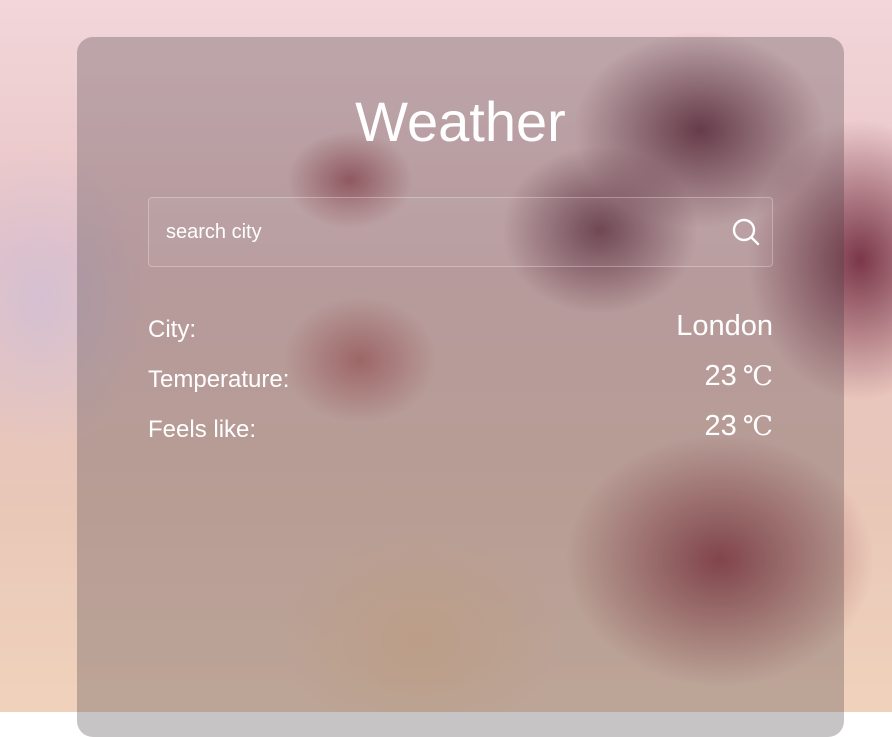 This screenshot has width=892, height=737. I want to click on feels-like-row: Feels like: 23 ℃, so click(460, 430).